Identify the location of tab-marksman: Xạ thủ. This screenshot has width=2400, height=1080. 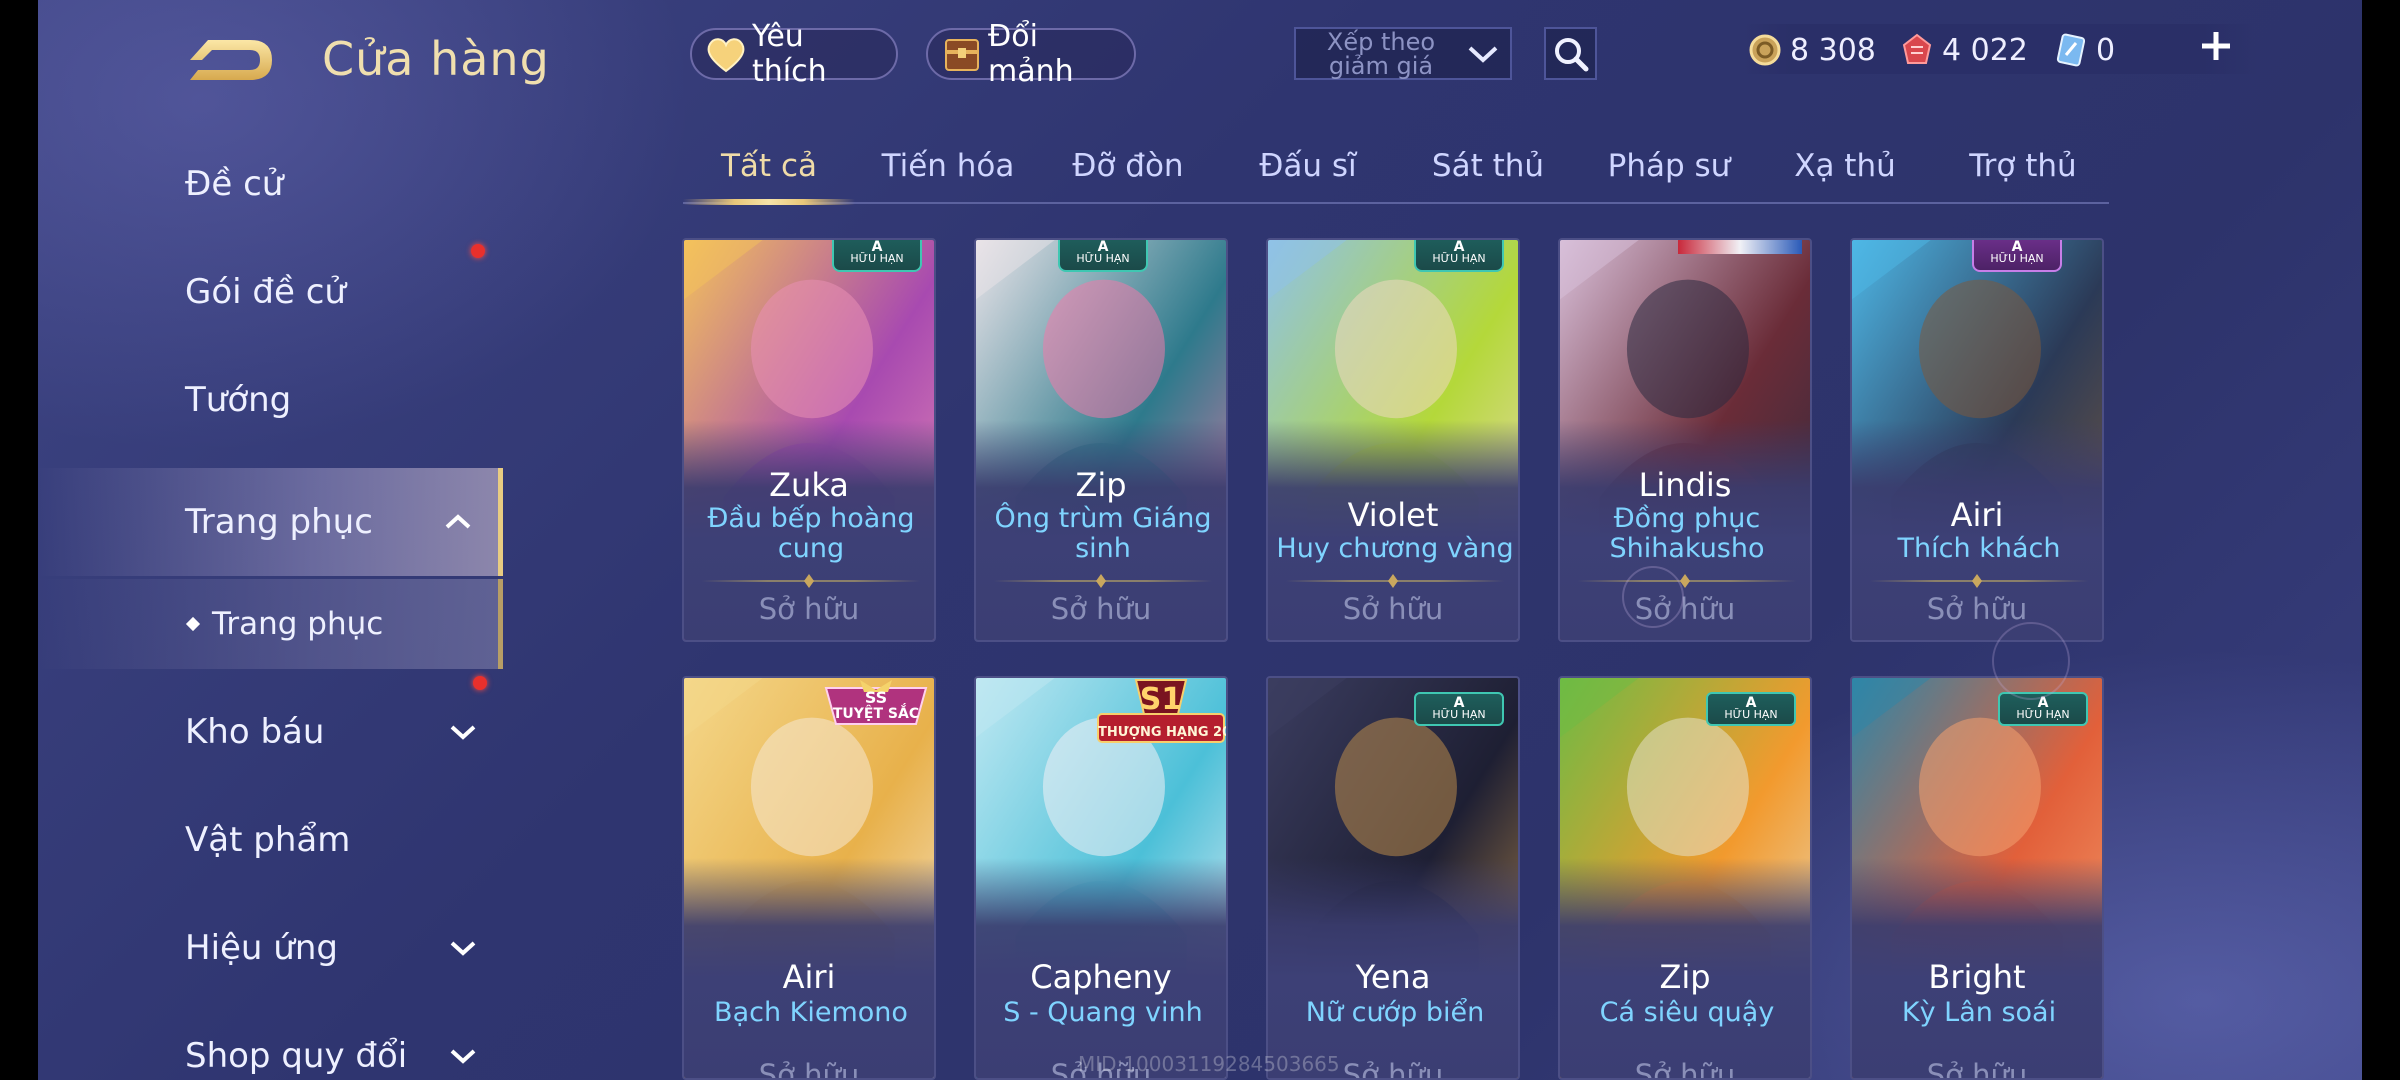
(1845, 175).